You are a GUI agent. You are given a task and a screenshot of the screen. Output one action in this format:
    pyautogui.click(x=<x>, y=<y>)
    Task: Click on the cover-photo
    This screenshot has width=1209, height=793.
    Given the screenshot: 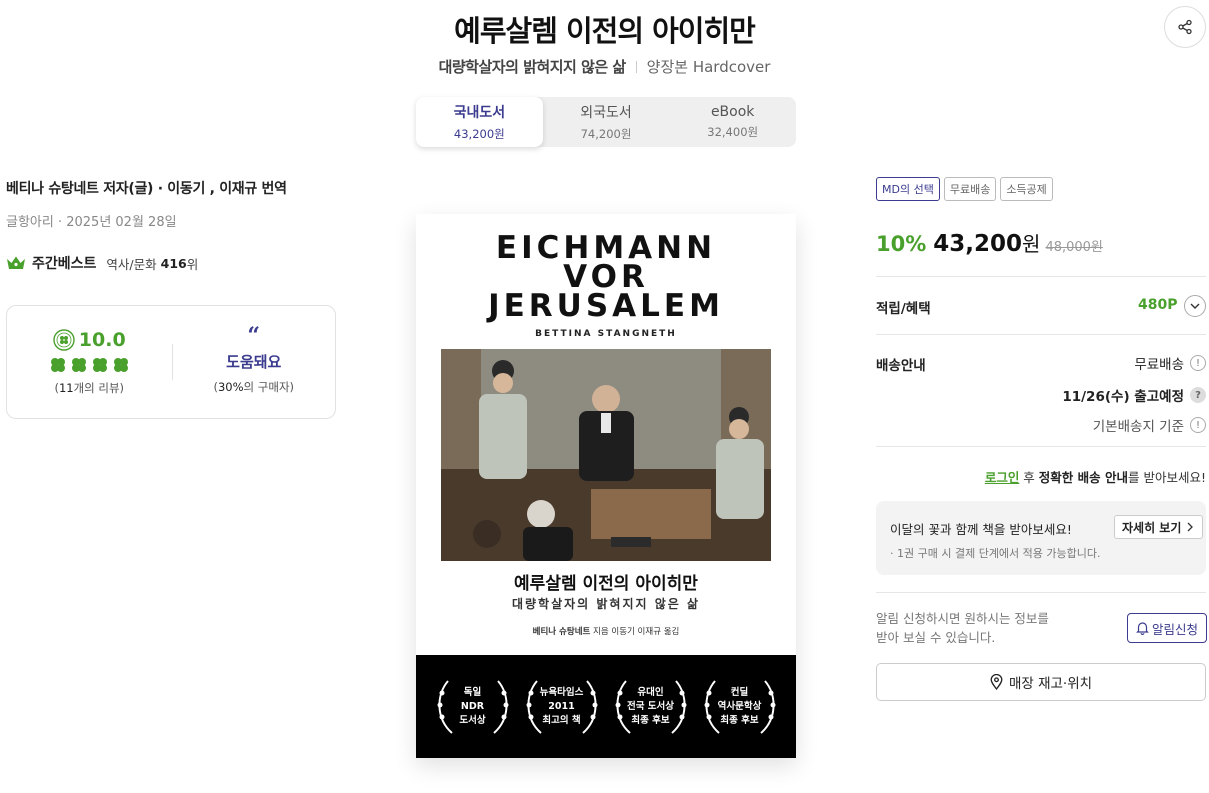 What is the action you would take?
    pyautogui.click(x=606, y=455)
    